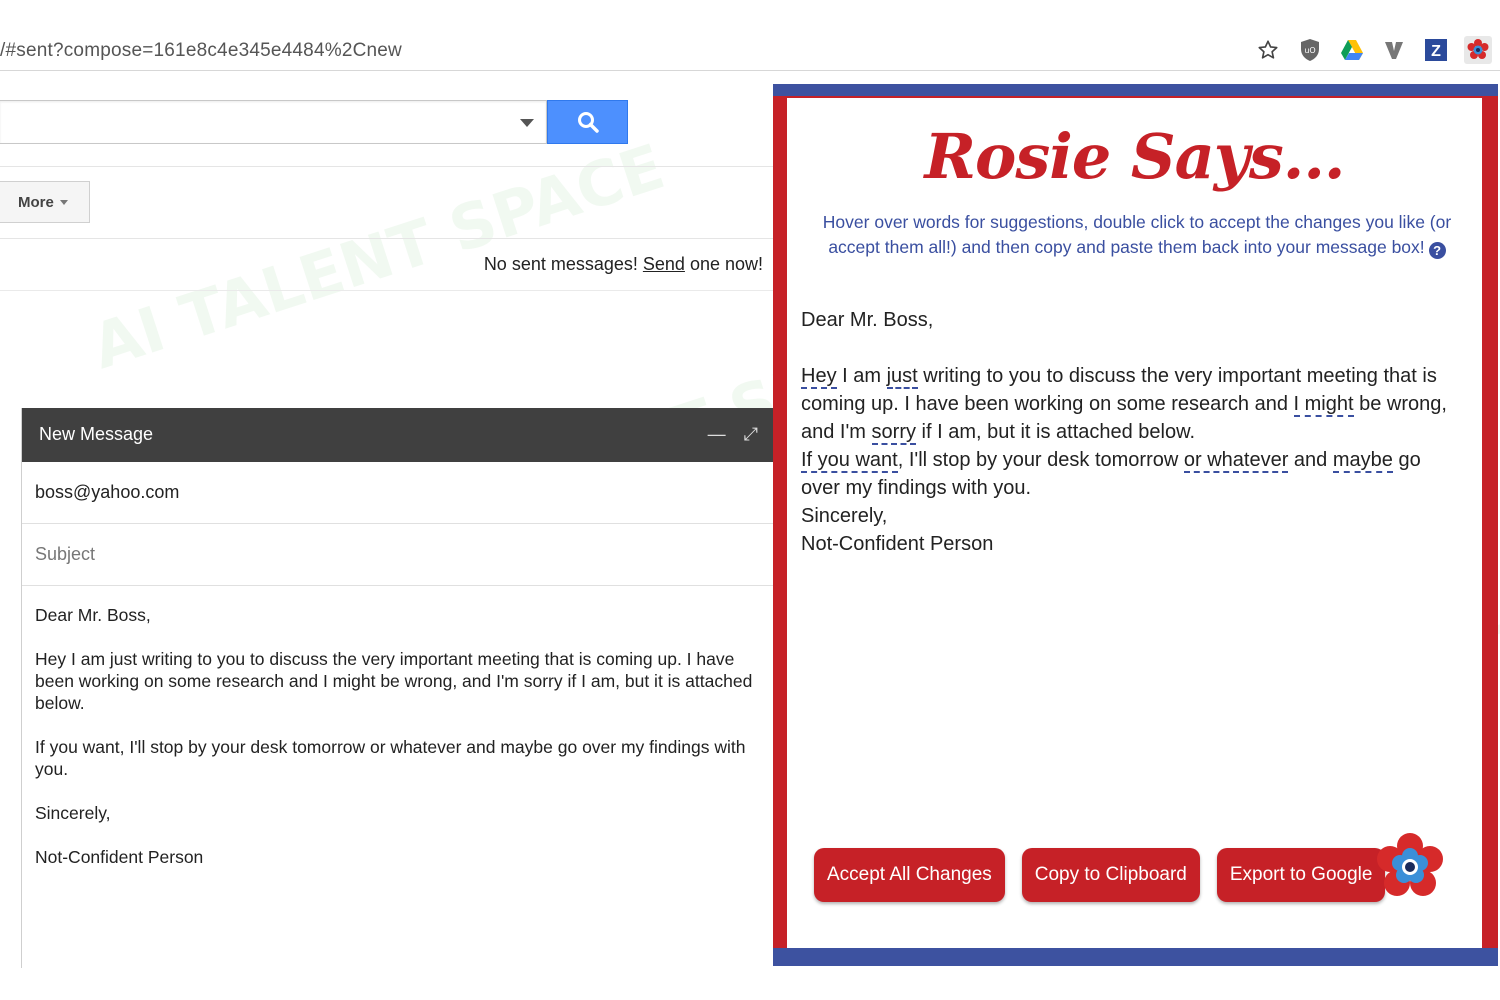 This screenshot has width=1500, height=1000. What do you see at coordinates (1135, 90) in the screenshot?
I see `panel-border-top` at bounding box center [1135, 90].